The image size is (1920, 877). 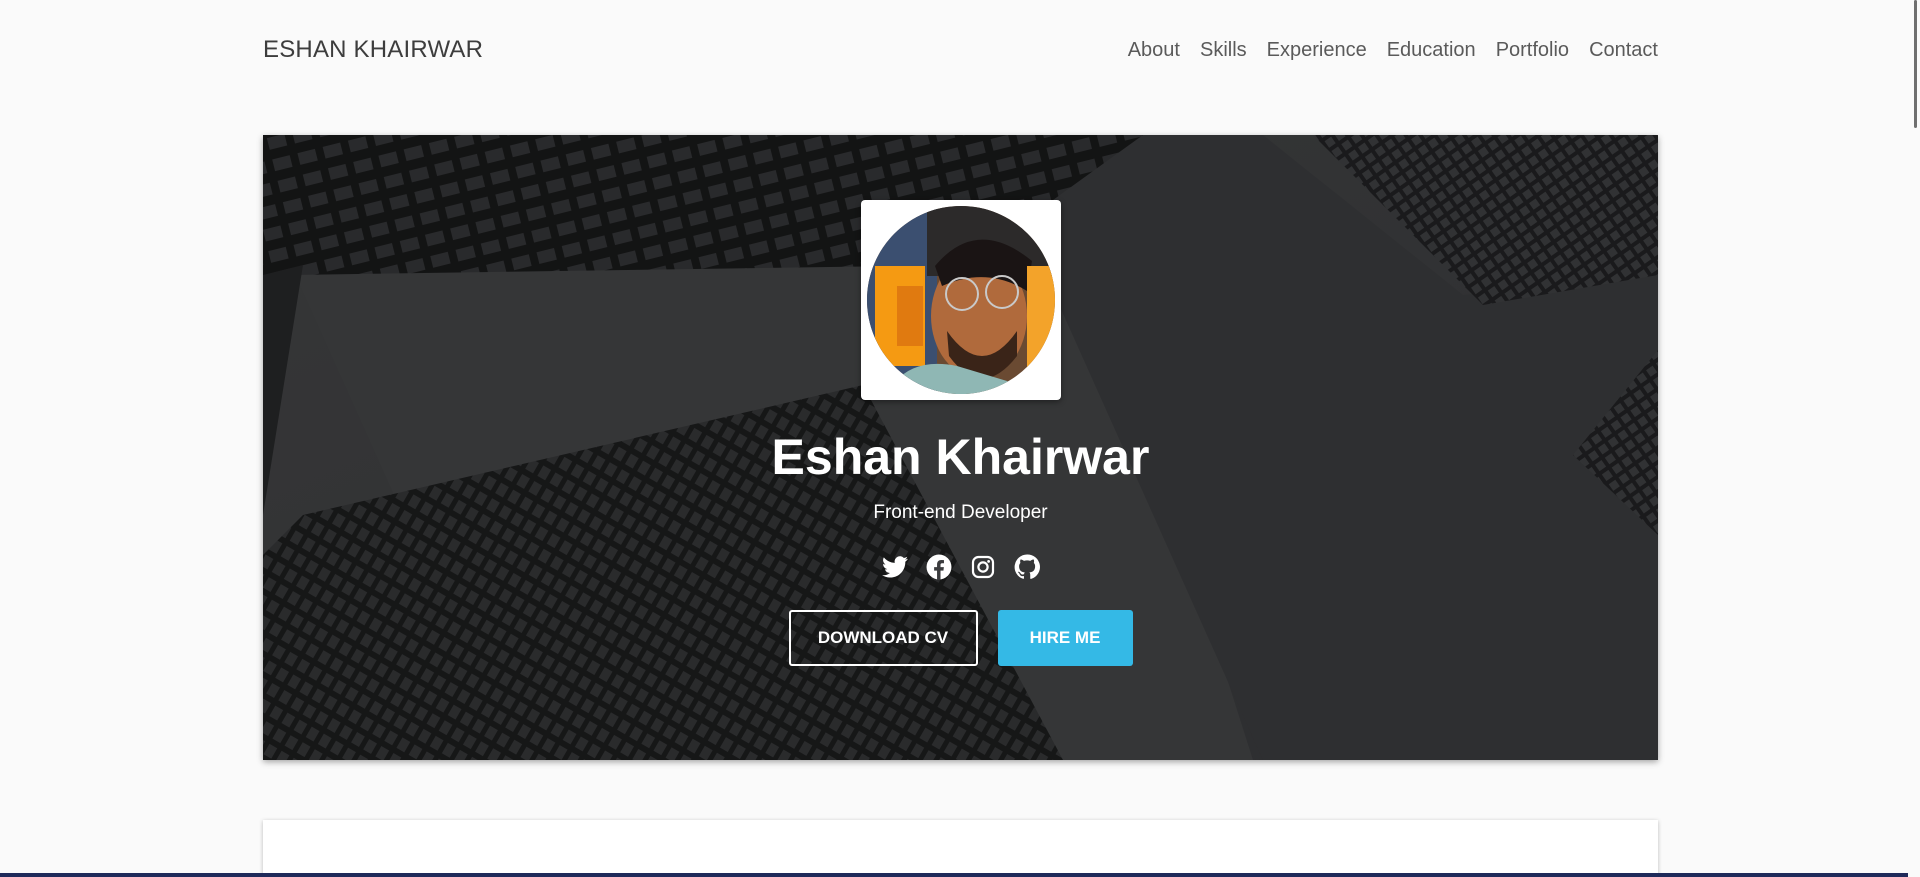 What do you see at coordinates (1915, 64) in the screenshot?
I see `scrollbar-thumb` at bounding box center [1915, 64].